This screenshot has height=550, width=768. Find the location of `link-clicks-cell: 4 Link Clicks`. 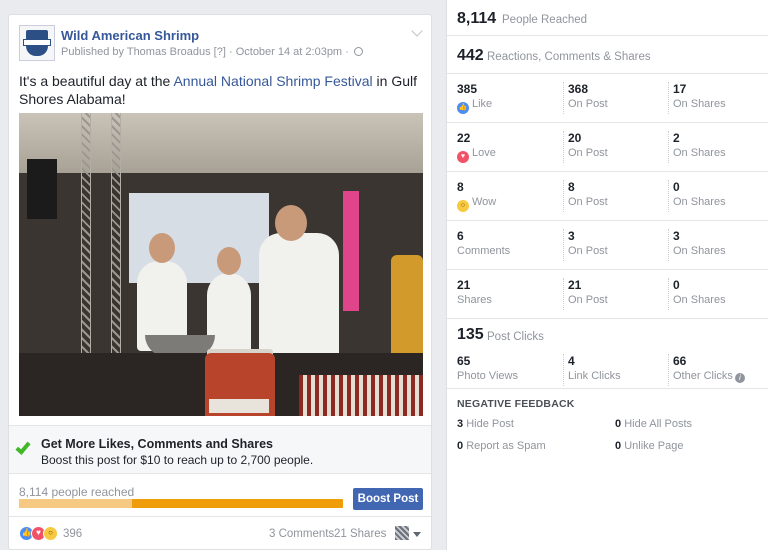

link-clicks-cell: 4 Link Clicks is located at coordinates (592, 370).